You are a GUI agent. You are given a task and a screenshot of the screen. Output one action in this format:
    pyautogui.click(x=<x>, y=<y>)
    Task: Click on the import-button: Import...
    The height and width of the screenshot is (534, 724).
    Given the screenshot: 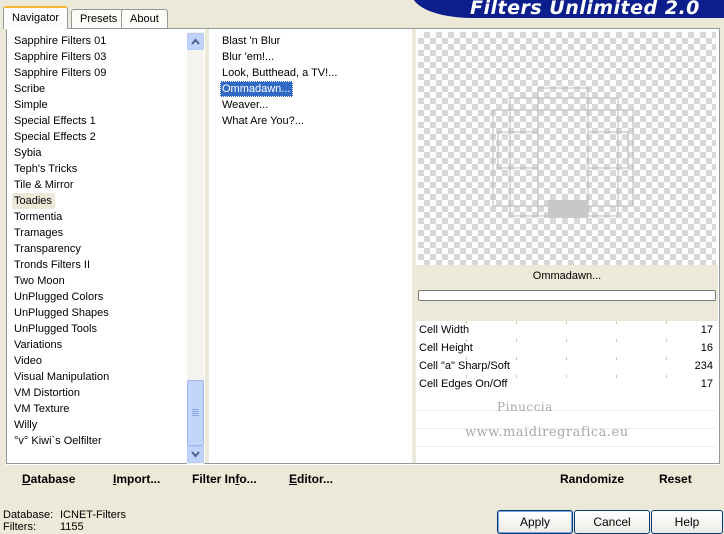 What is the action you would take?
    pyautogui.click(x=136, y=479)
    